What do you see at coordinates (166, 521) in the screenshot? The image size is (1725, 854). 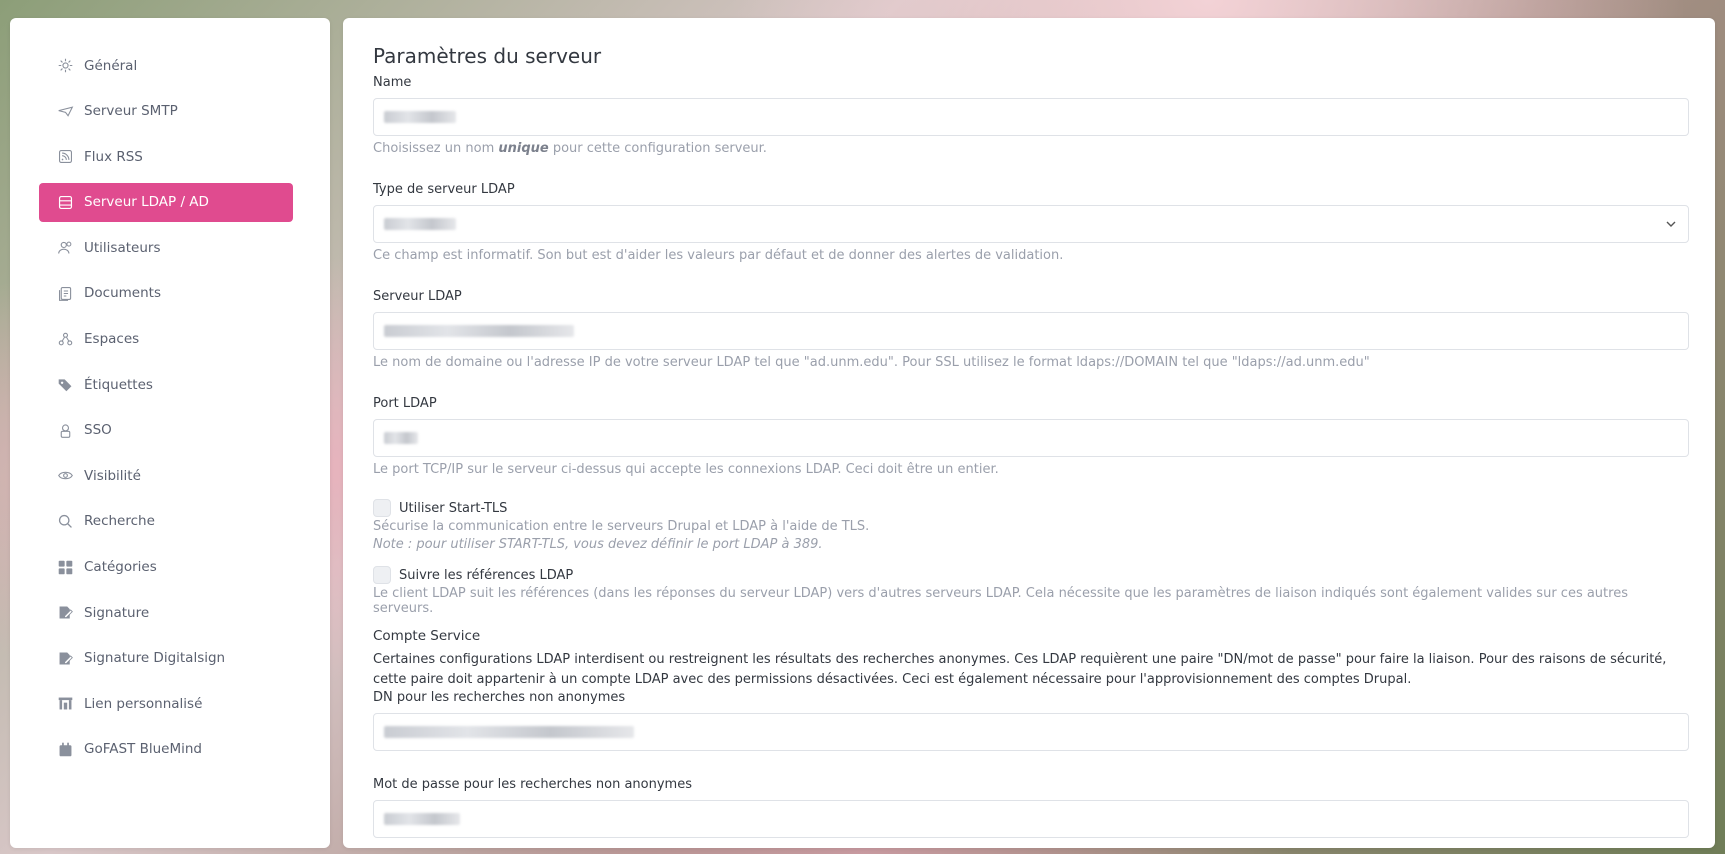 I see `sidebar-item-recherche: Recherche` at bounding box center [166, 521].